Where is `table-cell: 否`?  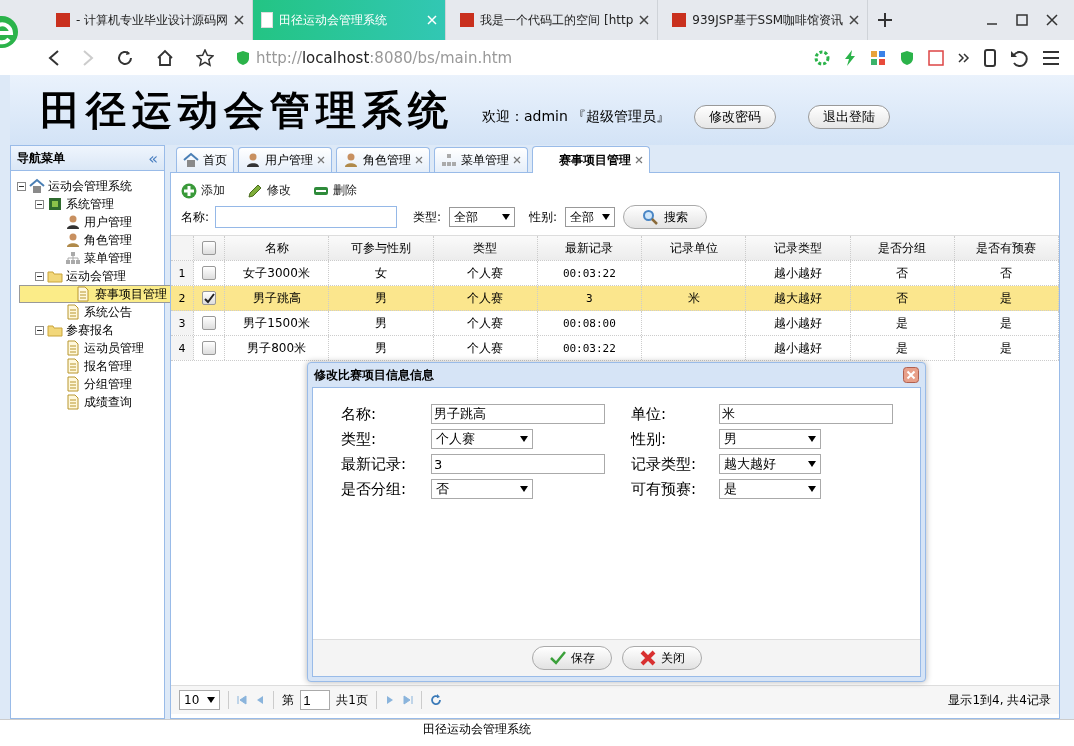 table-cell: 否 is located at coordinates (902, 273).